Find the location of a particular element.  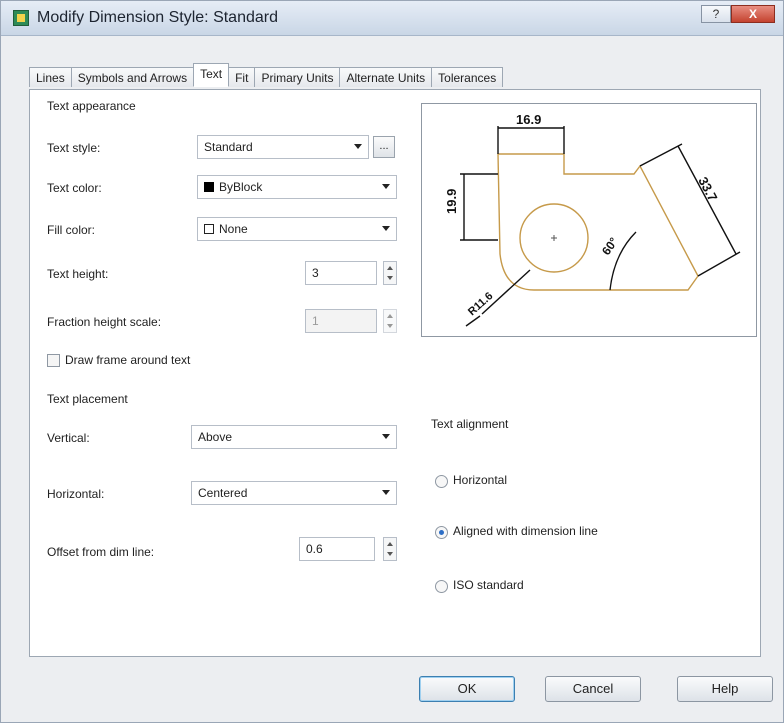

text-style-dropdown: Standard is located at coordinates (283, 147).